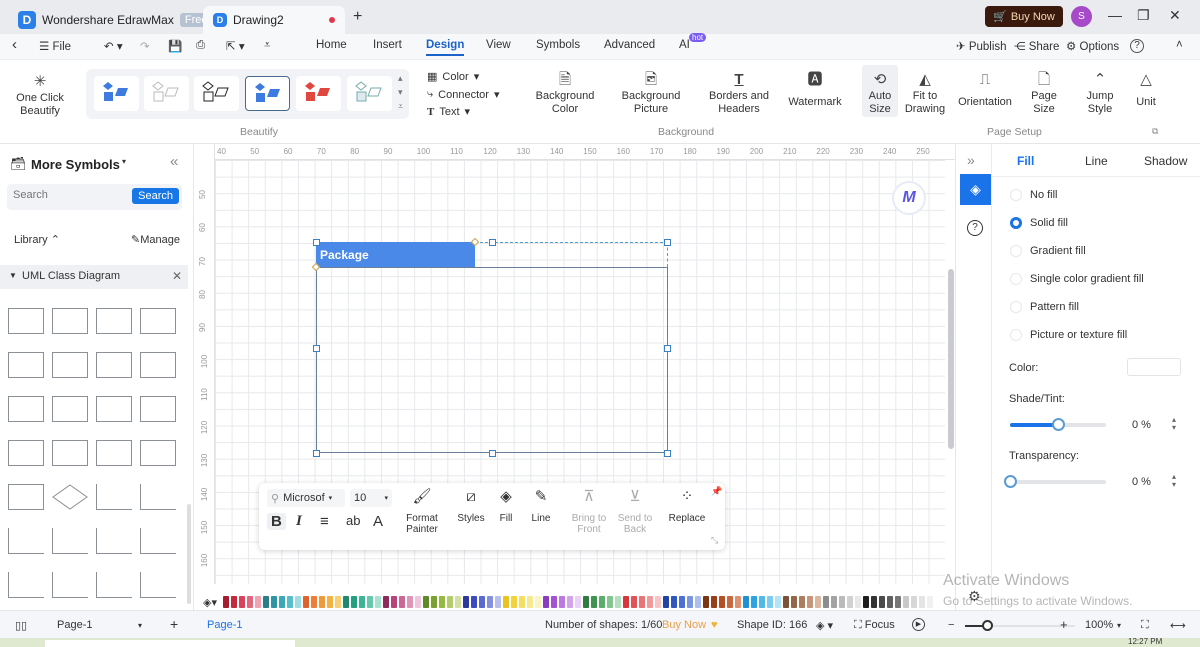 The width and height of the screenshot is (1200, 647). What do you see at coordinates (400, 92) in the screenshot?
I see `gallery-scroll-down: ▾` at bounding box center [400, 92].